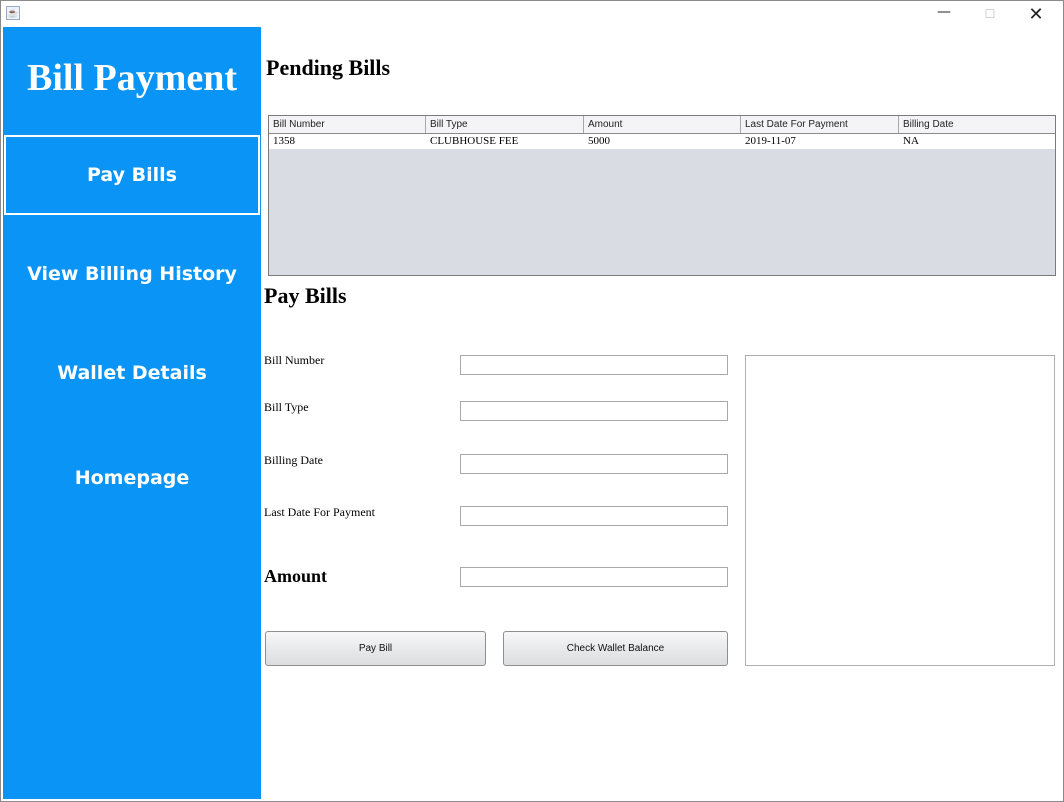  What do you see at coordinates (615, 648) in the screenshot?
I see `check-wallet-balance-button: Check Wallet Balance` at bounding box center [615, 648].